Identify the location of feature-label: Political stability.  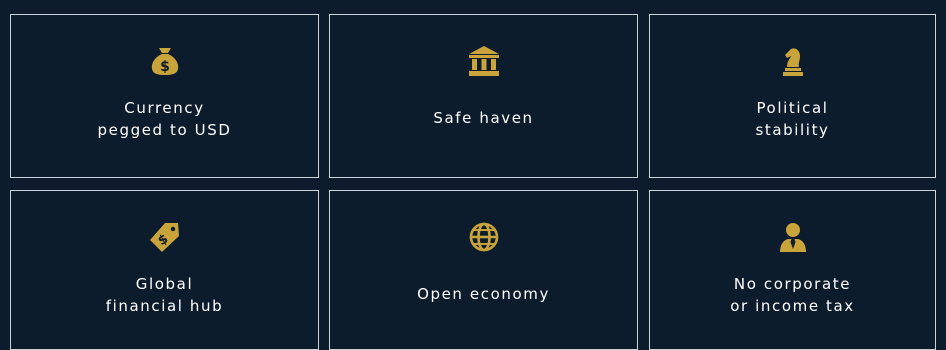
(792, 119).